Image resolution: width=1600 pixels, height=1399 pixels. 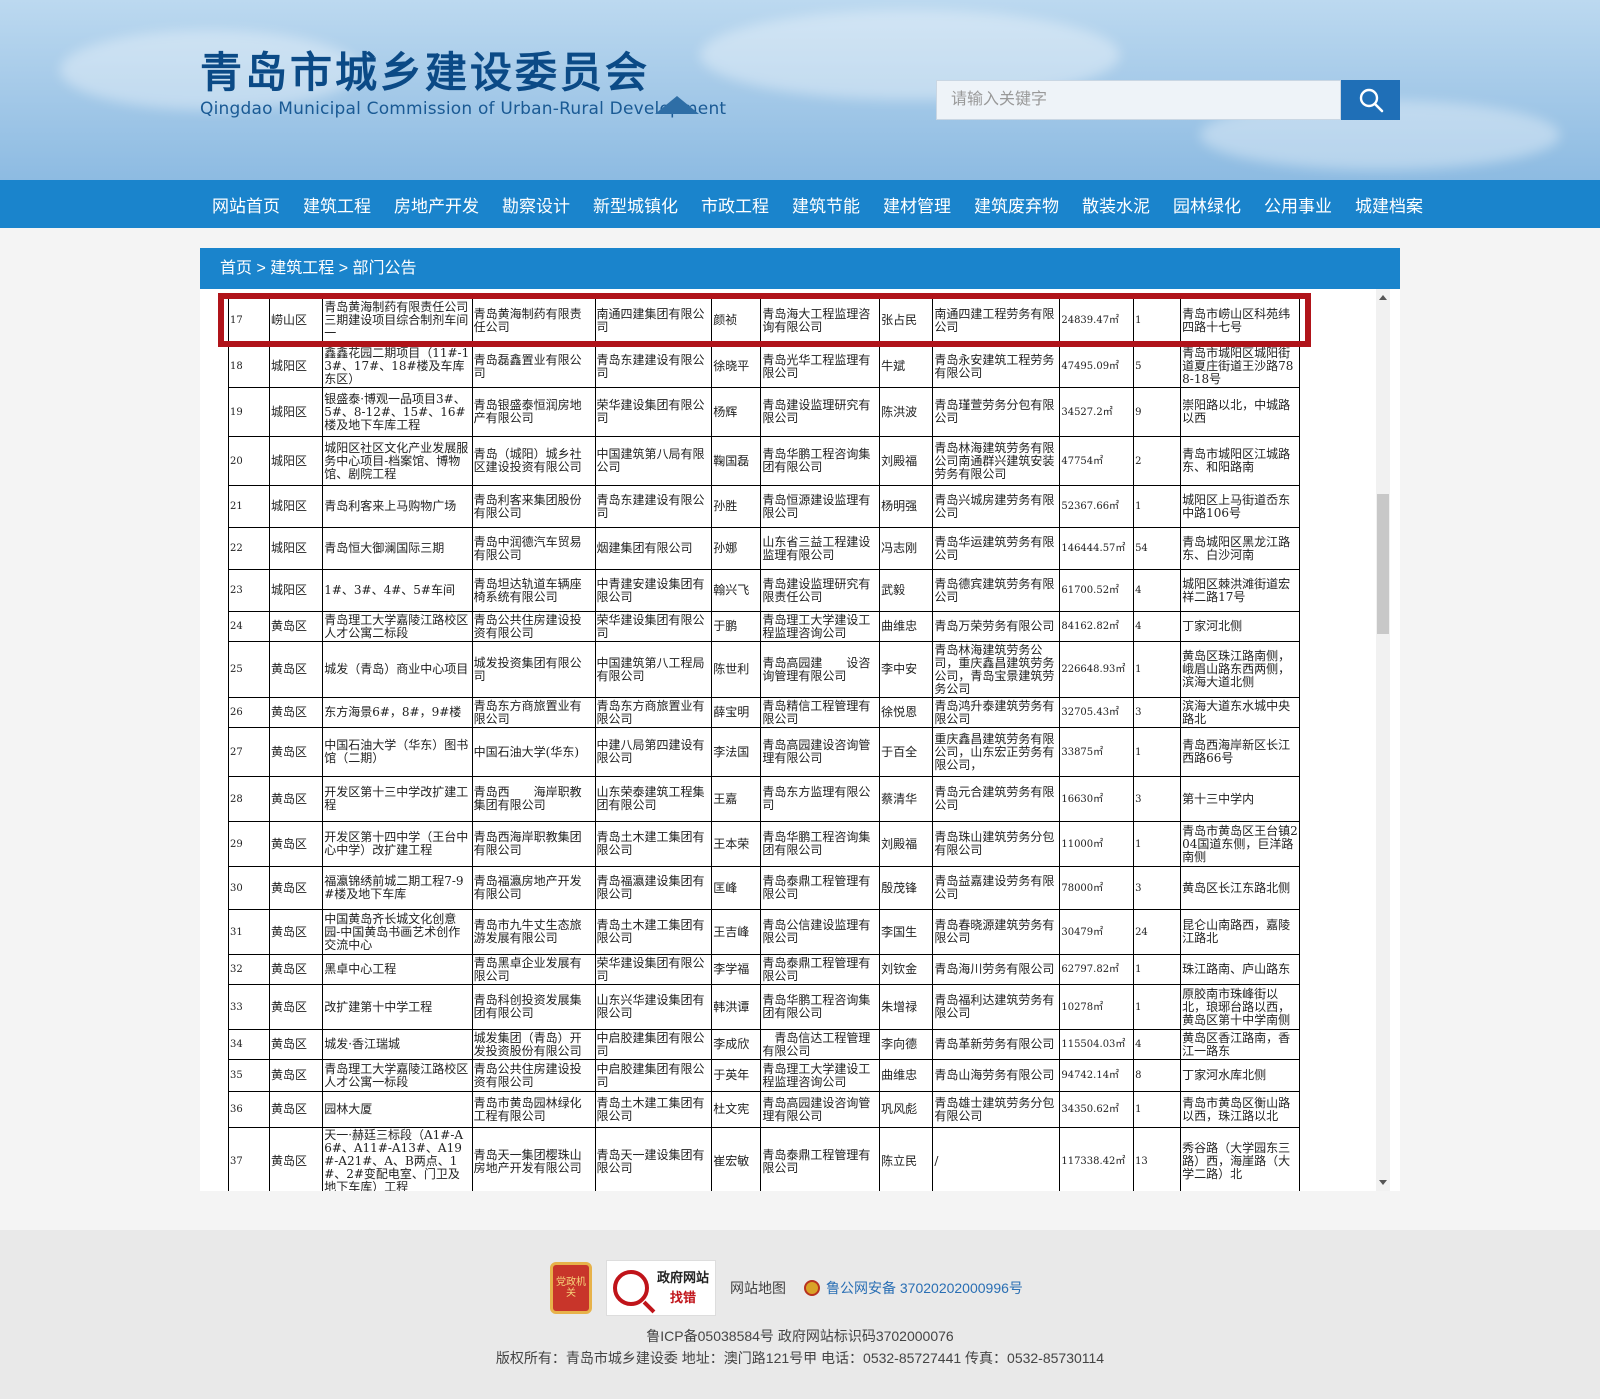 I want to click on nav-item: 勘察设计, so click(x=536, y=204).